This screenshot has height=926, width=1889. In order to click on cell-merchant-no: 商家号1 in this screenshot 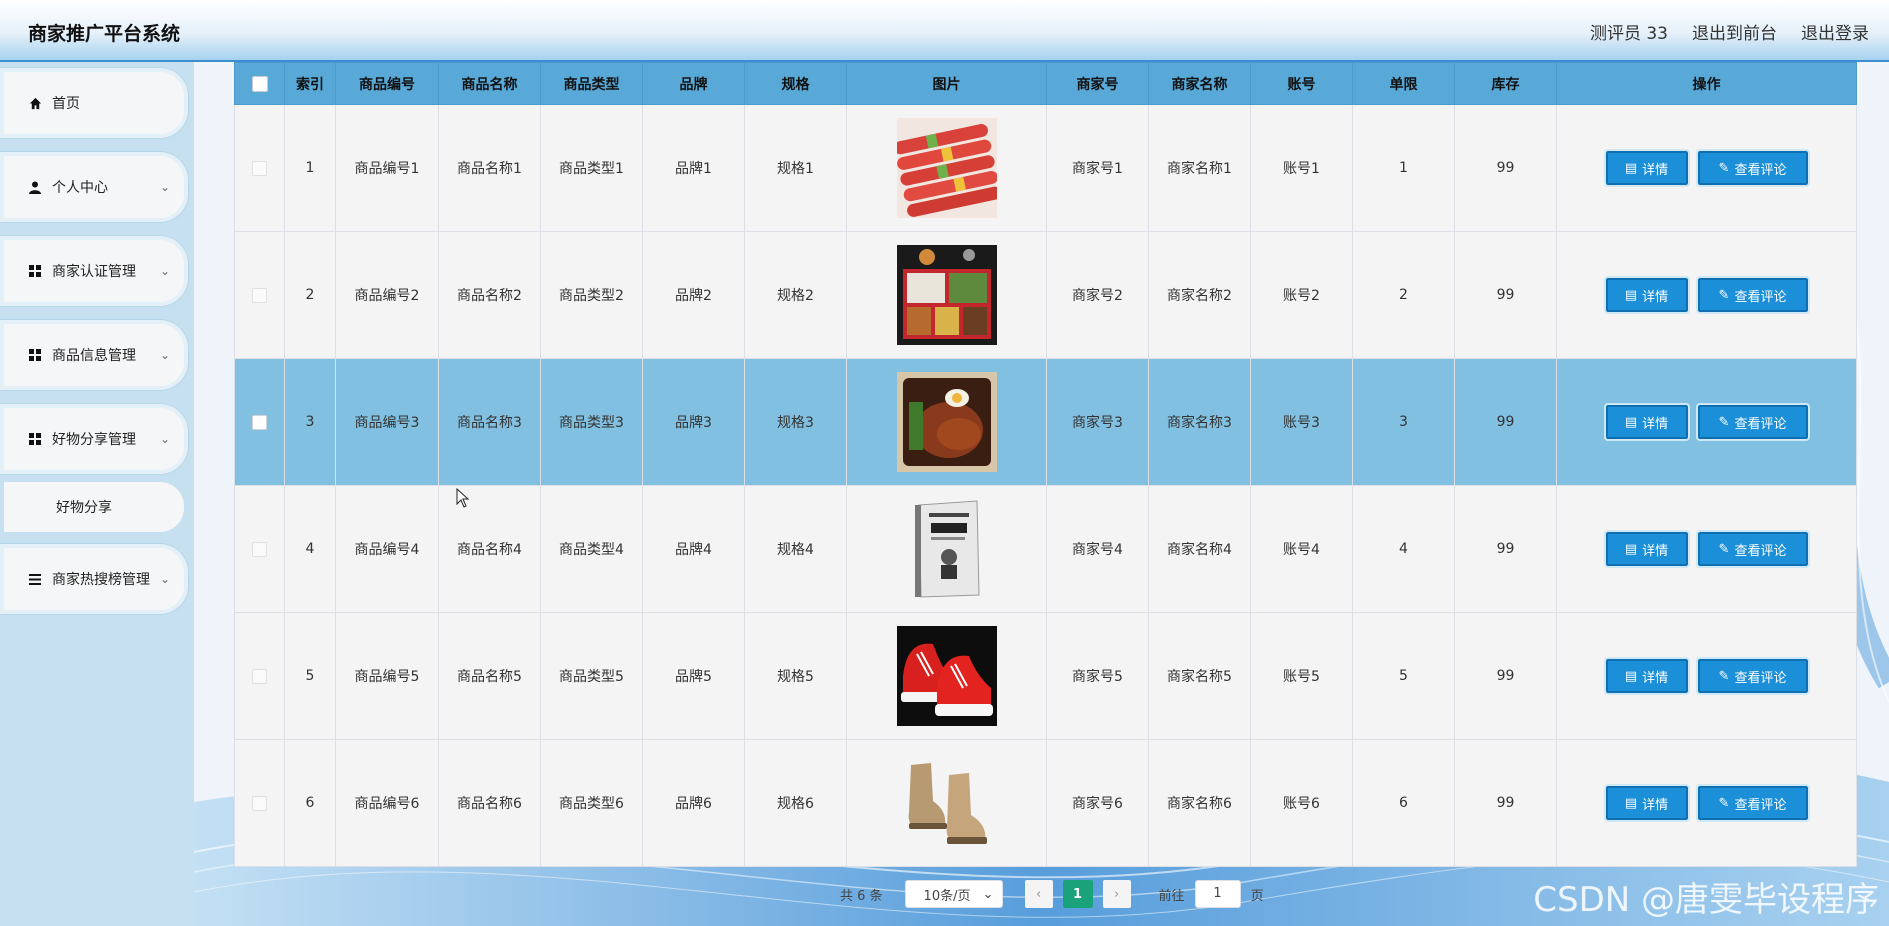, I will do `click(1097, 168)`.